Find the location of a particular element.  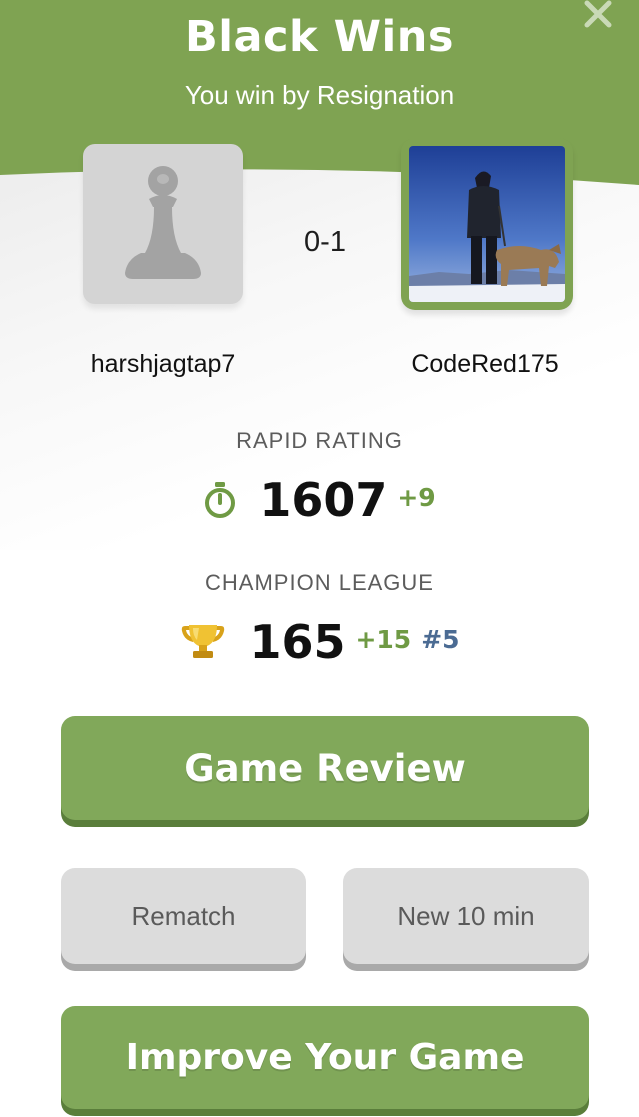

trophy-icon is located at coordinates (203, 641).